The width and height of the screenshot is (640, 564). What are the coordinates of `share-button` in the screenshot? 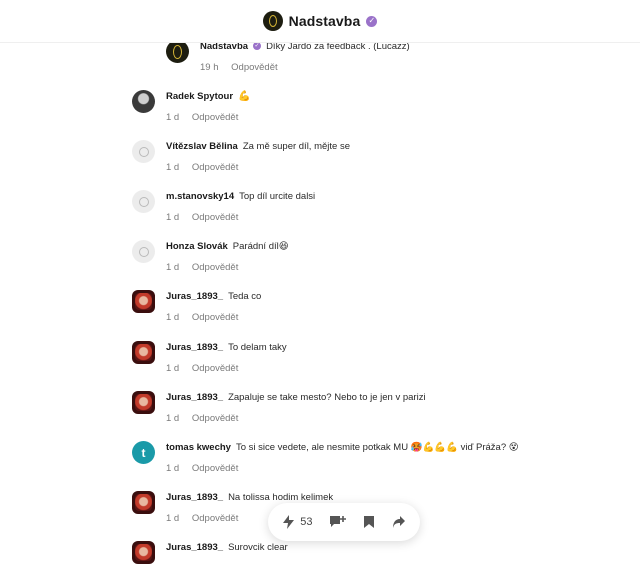 It's located at (399, 522).